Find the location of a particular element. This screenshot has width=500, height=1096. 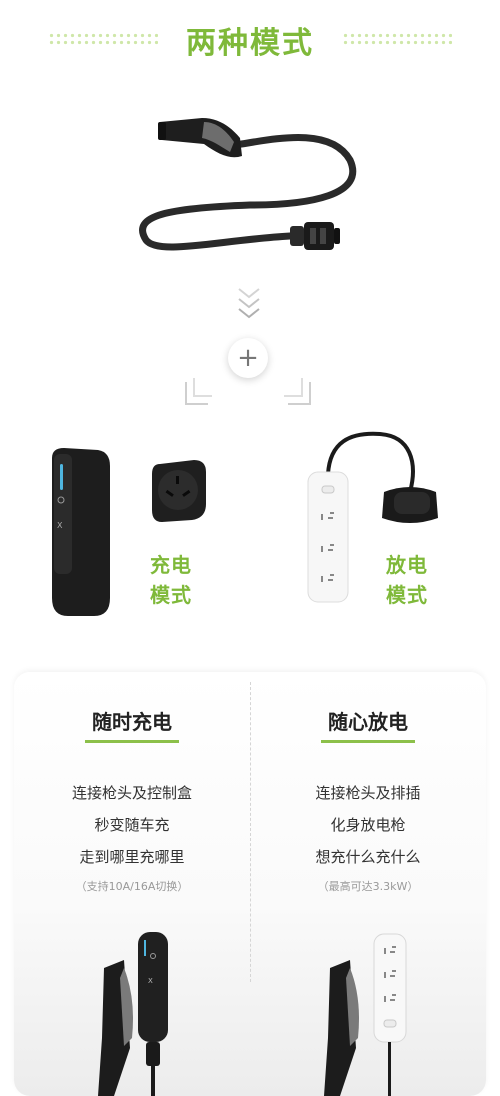

charge-mode-label: 充电 模式 is located at coordinates (171, 580).